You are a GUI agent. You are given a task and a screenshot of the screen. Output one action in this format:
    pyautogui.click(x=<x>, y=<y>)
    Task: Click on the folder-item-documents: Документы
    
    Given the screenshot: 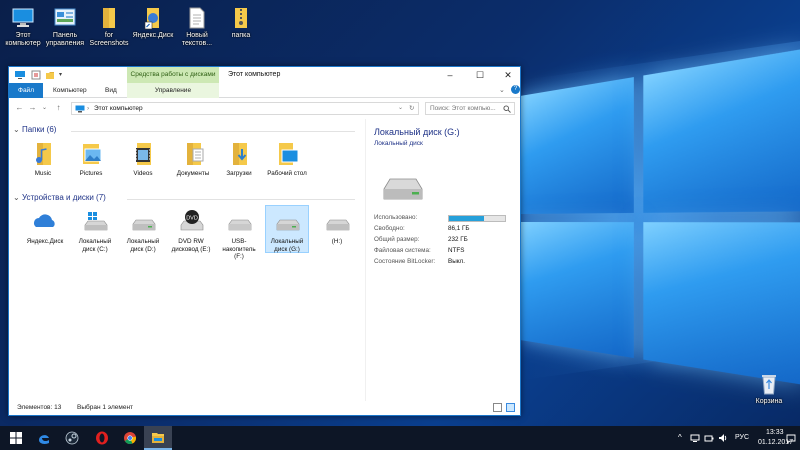 What is the action you would take?
    pyautogui.click(x=193, y=159)
    